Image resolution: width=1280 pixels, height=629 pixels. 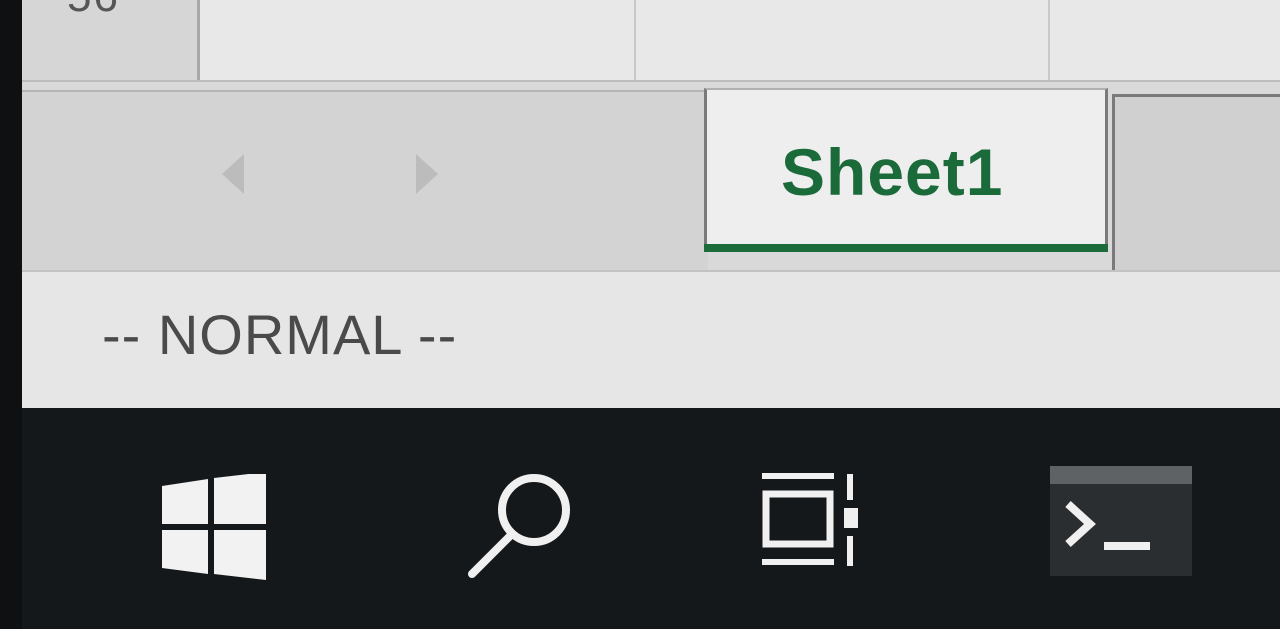 I want to click on task-view-icon, so click(x=813, y=520).